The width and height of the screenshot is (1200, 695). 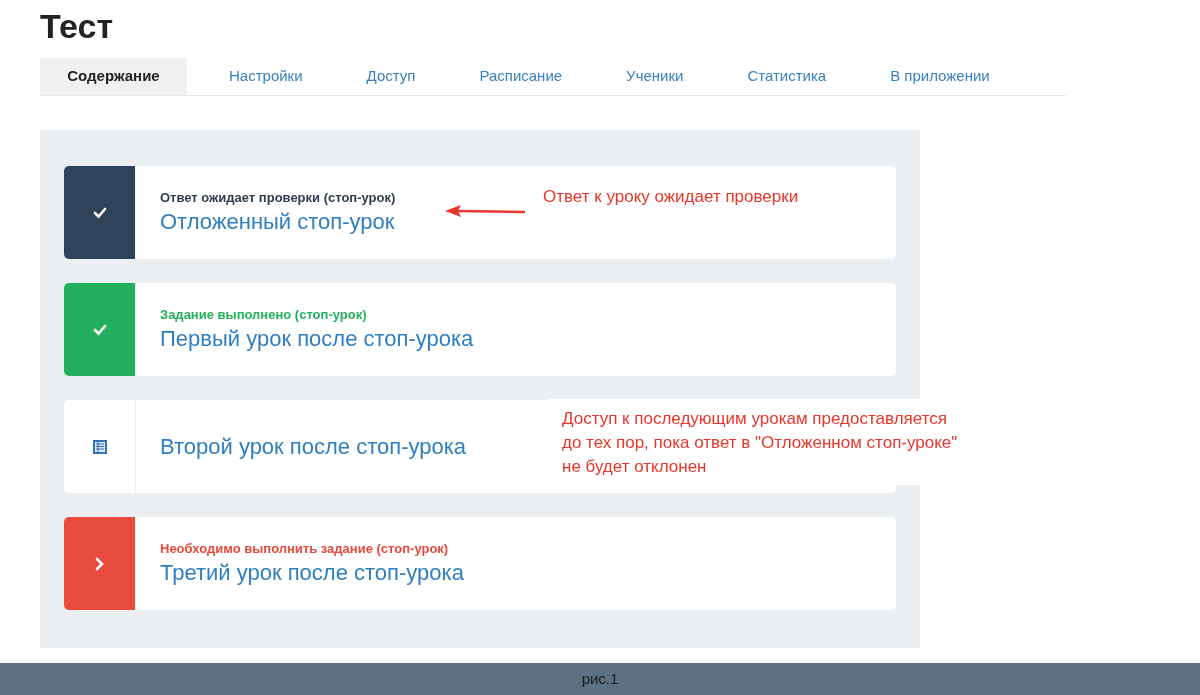 I want to click on lesson-title: Отложенный стоп-урок, so click(x=278, y=222).